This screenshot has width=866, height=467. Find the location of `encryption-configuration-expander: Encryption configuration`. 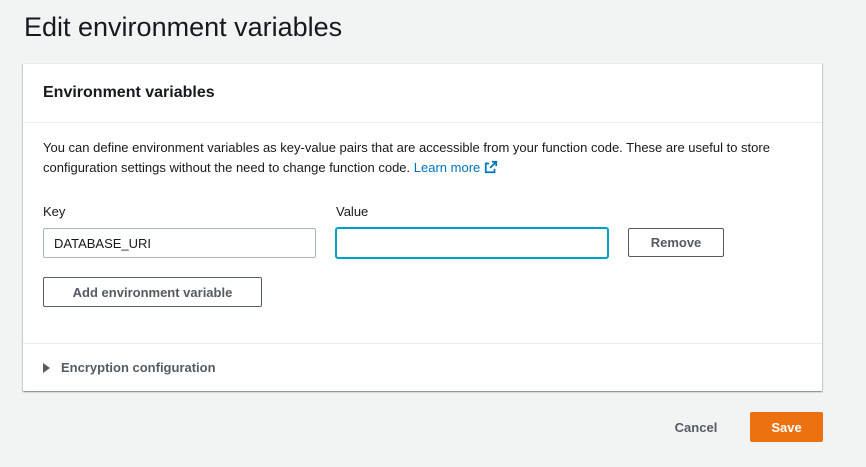

encryption-configuration-expander: Encryption configuration is located at coordinates (129, 368).